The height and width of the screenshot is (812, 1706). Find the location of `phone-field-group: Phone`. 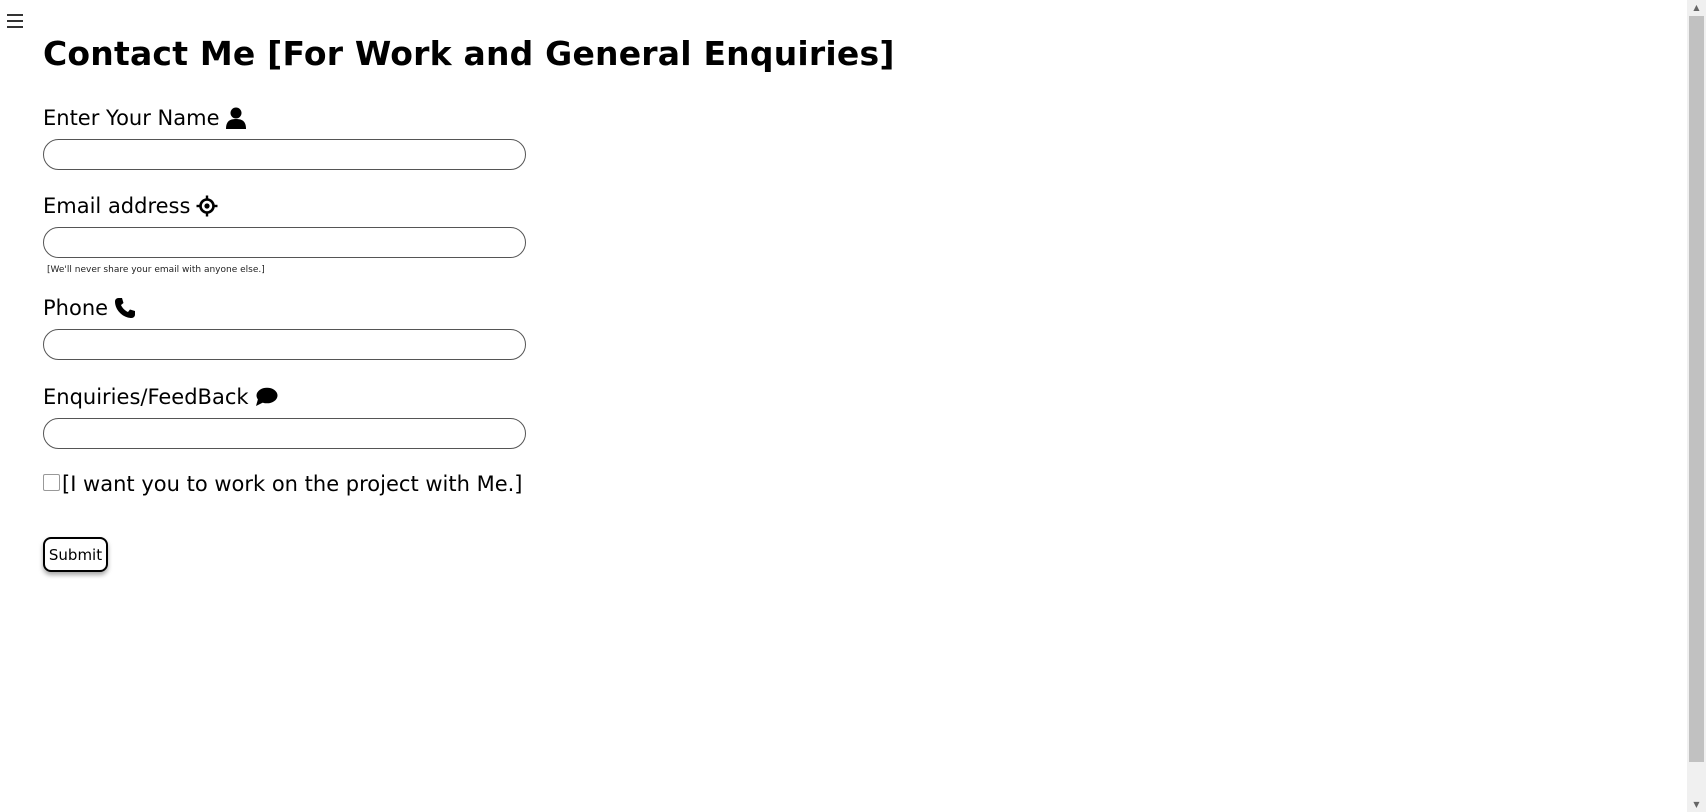

phone-field-group: Phone is located at coordinates (284, 327).